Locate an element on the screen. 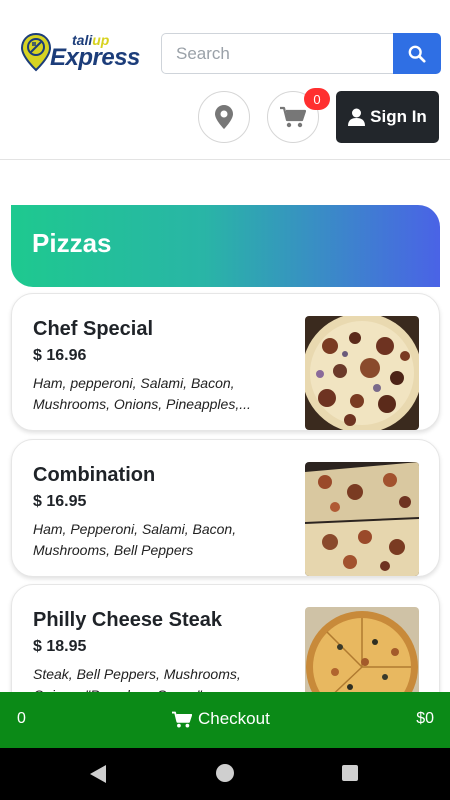 The height and width of the screenshot is (800, 450). item-name: Philly Cheese Steak is located at coordinates (127, 620).